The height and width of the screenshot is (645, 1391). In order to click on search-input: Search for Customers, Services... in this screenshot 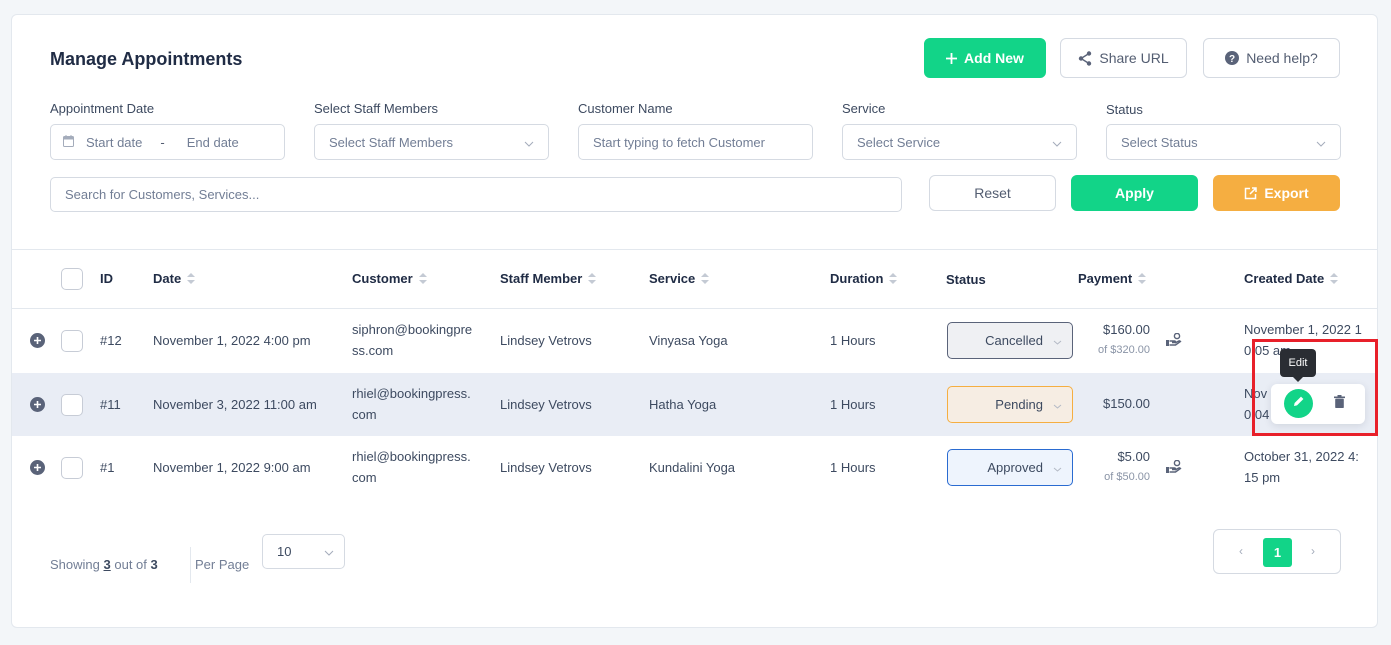, I will do `click(476, 194)`.